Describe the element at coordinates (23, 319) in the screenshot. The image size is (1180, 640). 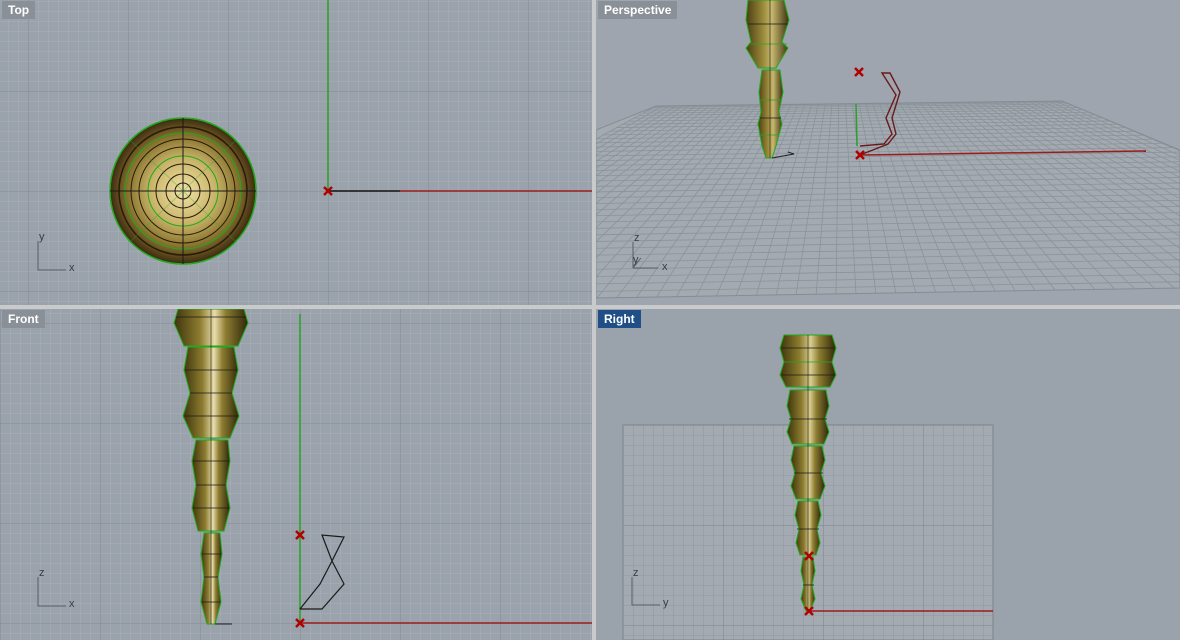
I see `viewport-label-front: Front` at that location.